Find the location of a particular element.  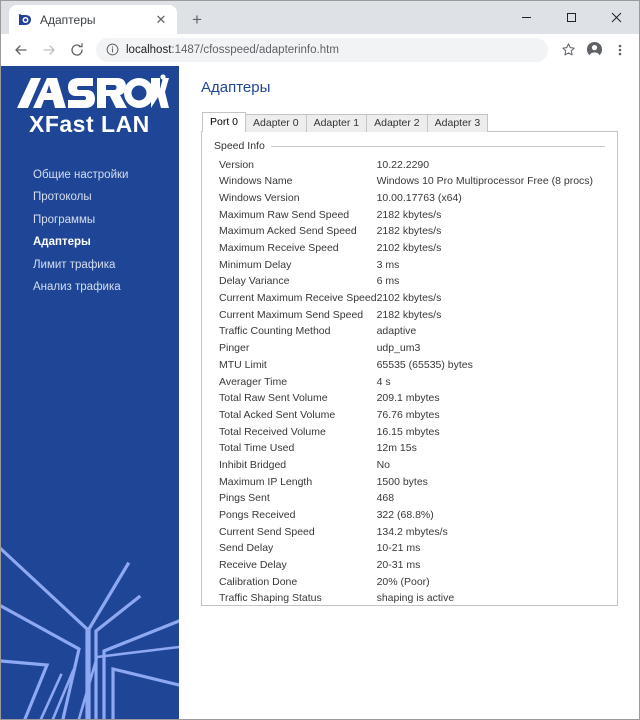

table-row: Traffic Counting Method adaptive is located at coordinates (409, 331).